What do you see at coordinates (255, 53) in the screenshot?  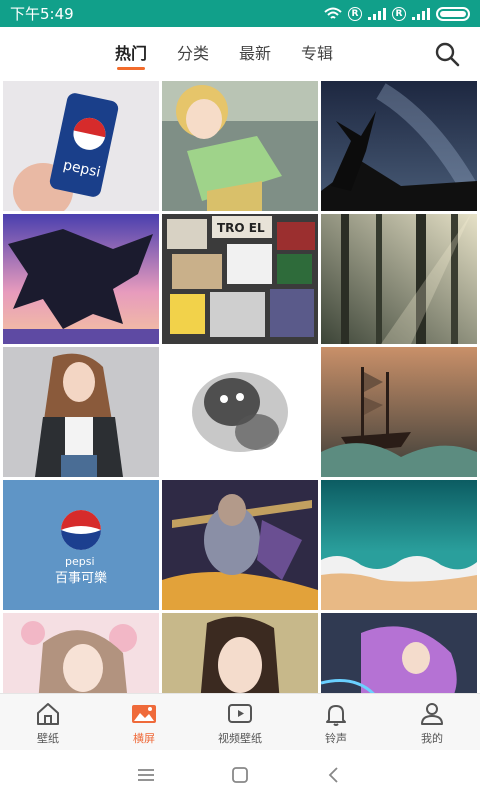 I see `tab-latest: 最新` at bounding box center [255, 53].